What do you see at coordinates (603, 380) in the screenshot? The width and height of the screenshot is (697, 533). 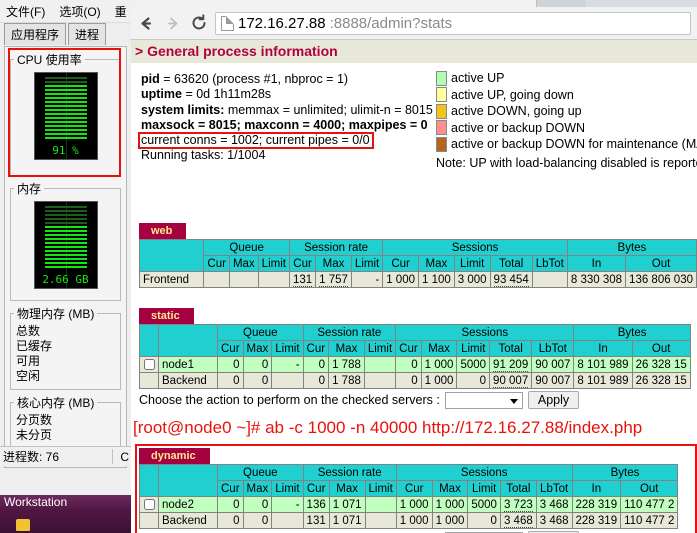 I see `cell-bytes-in: 8 101 989` at bounding box center [603, 380].